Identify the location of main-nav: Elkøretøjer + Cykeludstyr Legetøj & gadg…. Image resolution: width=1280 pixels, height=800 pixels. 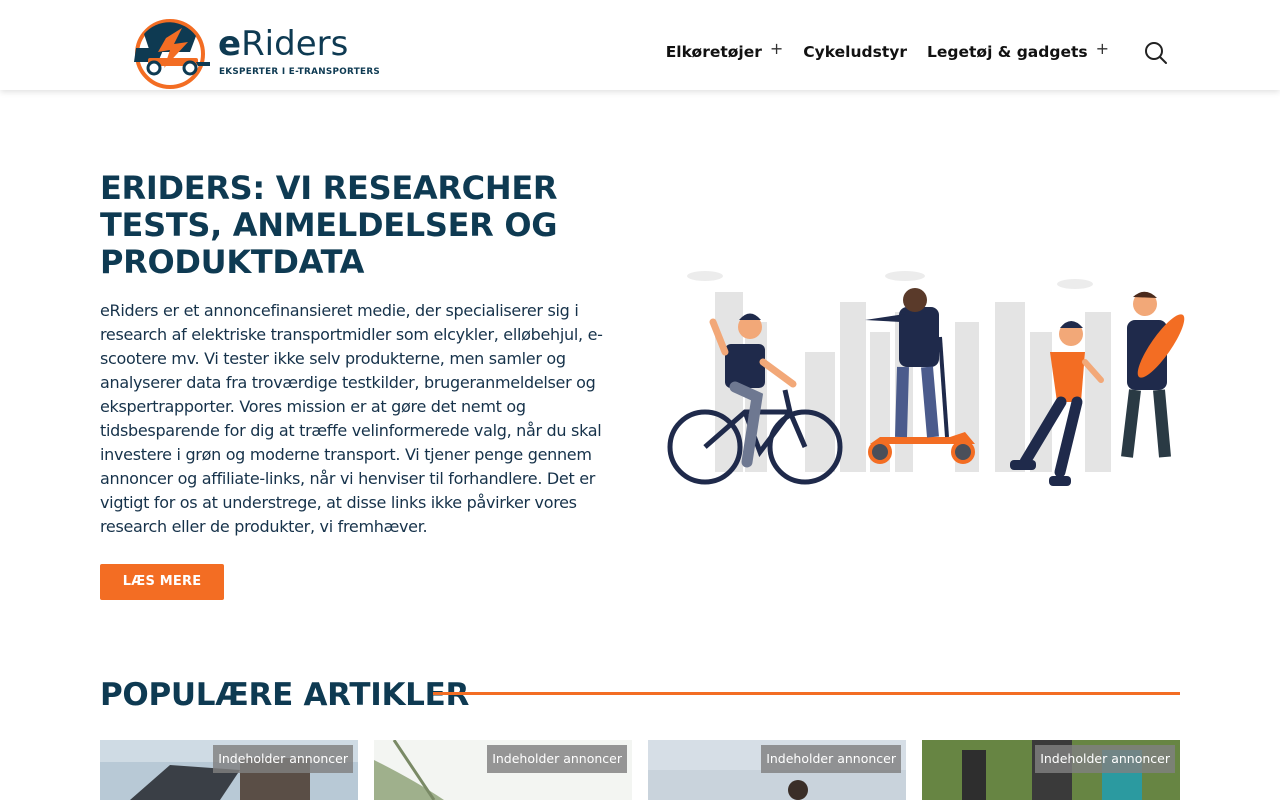
(887, 52).